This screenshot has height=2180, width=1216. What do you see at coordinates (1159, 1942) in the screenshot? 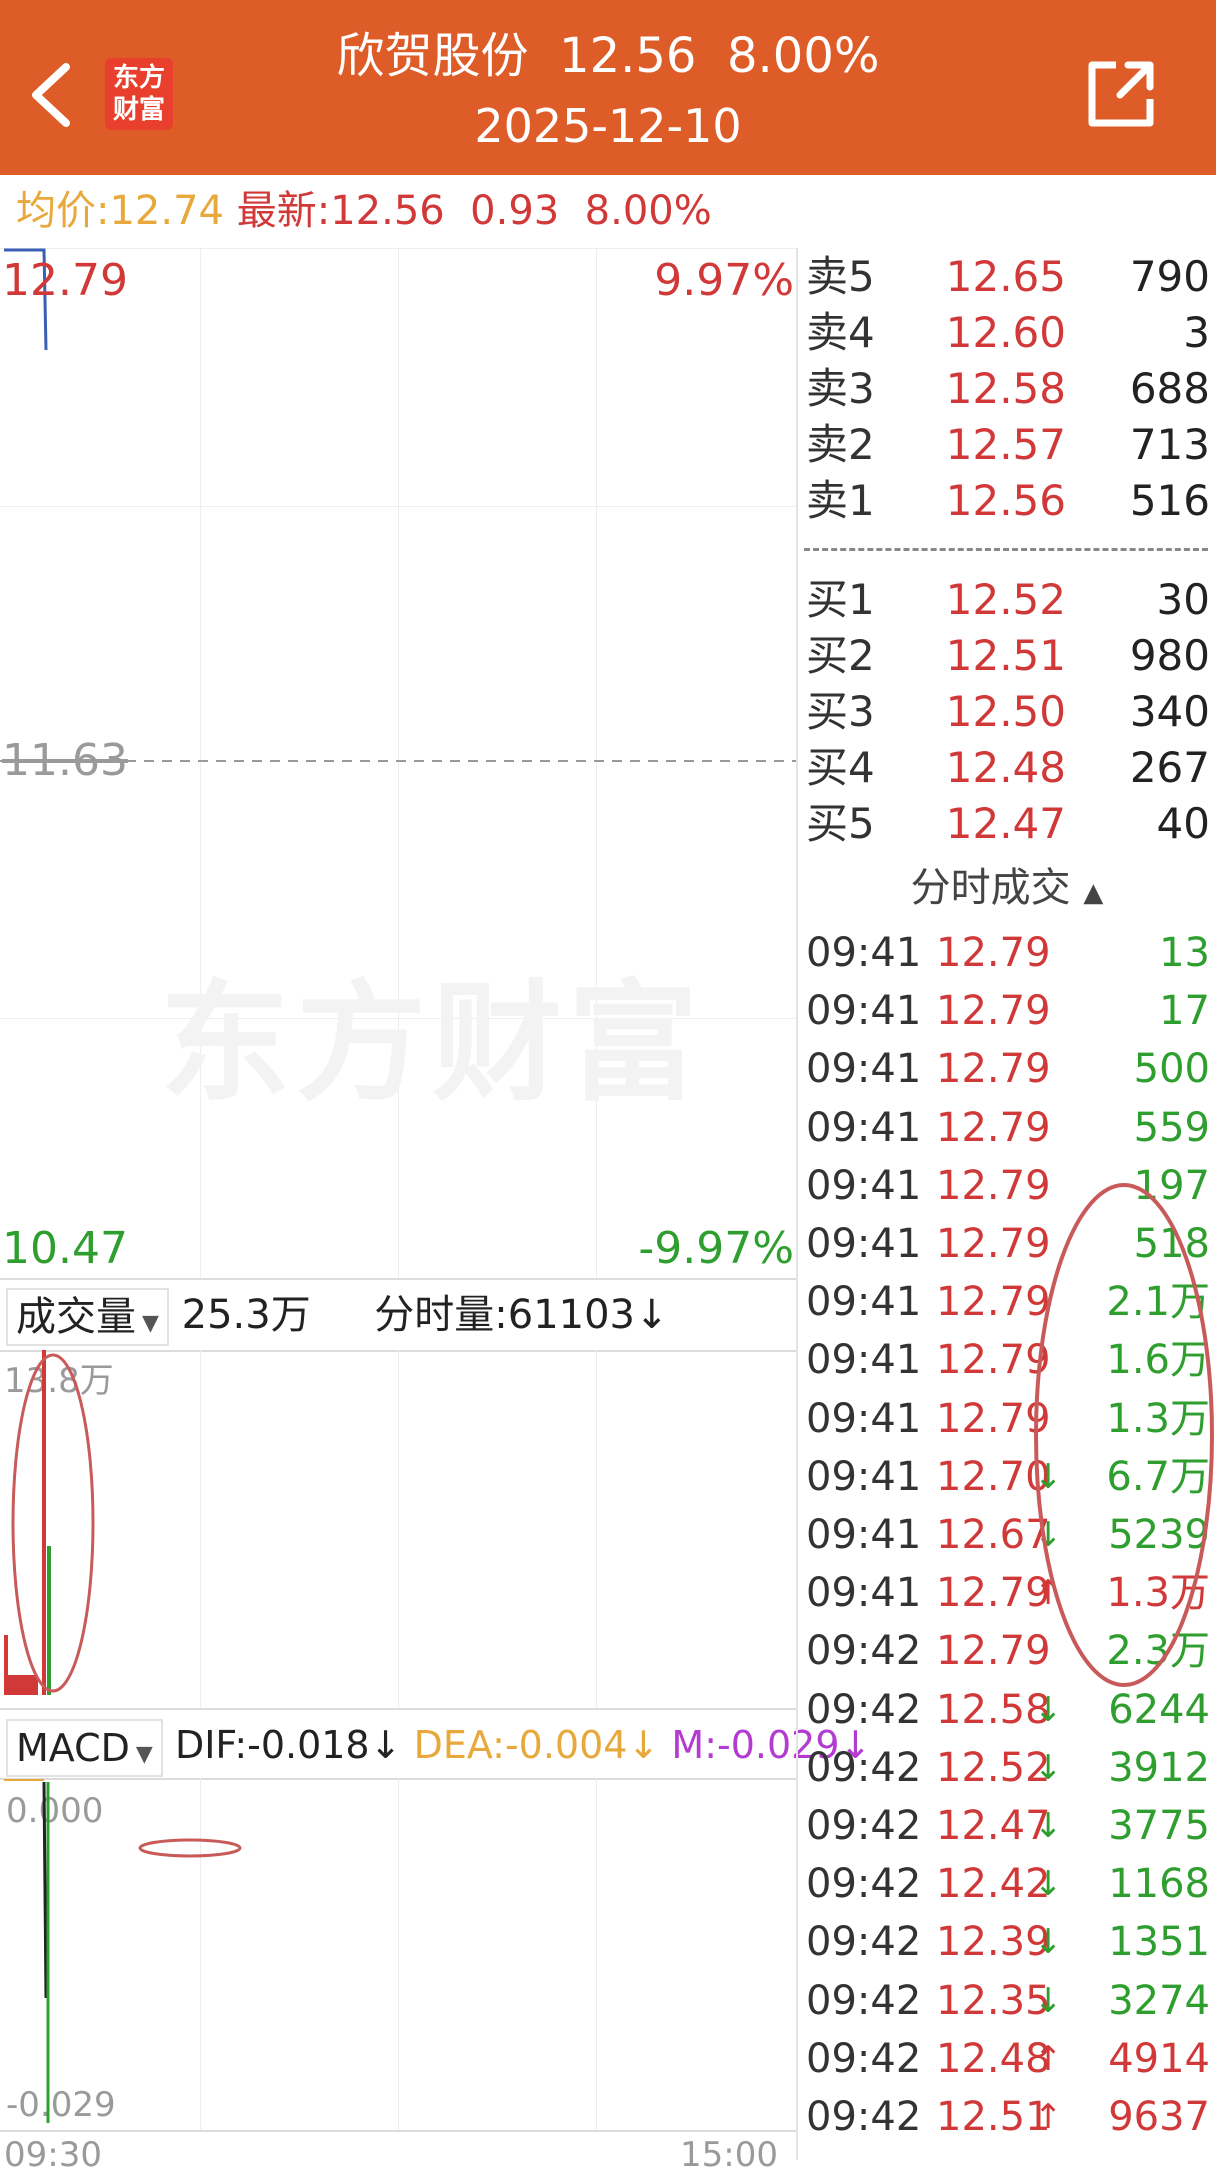
I see `tick-volume: 1351` at bounding box center [1159, 1942].